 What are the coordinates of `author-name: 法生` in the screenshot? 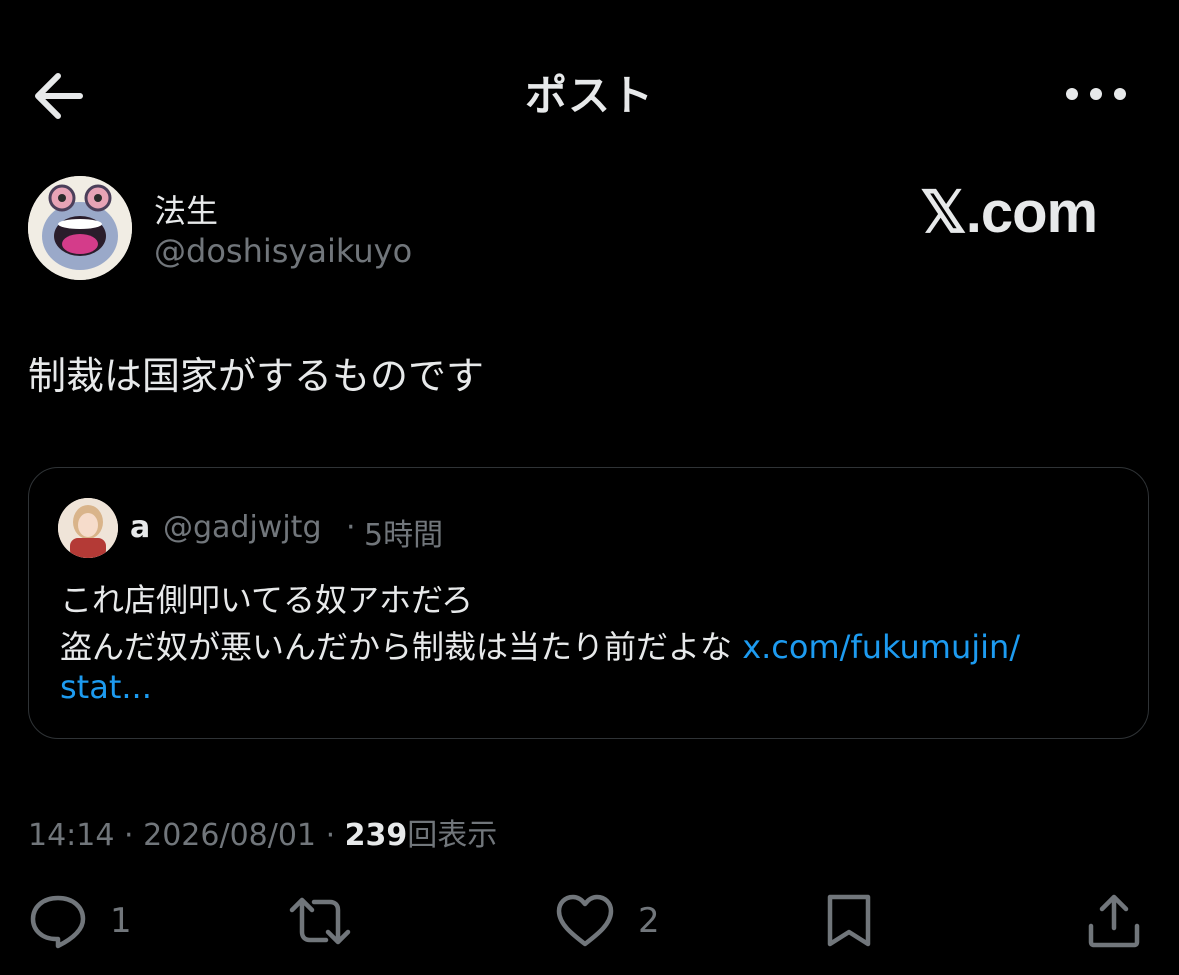 It's located at (186, 209).